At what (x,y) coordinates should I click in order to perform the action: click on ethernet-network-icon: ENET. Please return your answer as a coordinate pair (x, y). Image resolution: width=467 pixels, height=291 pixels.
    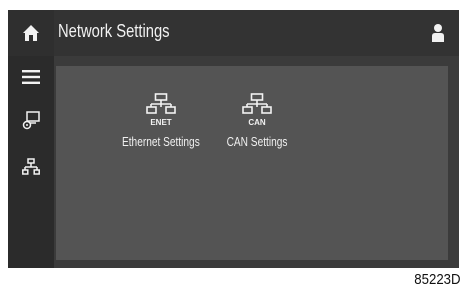
    Looking at the image, I should click on (161, 112).